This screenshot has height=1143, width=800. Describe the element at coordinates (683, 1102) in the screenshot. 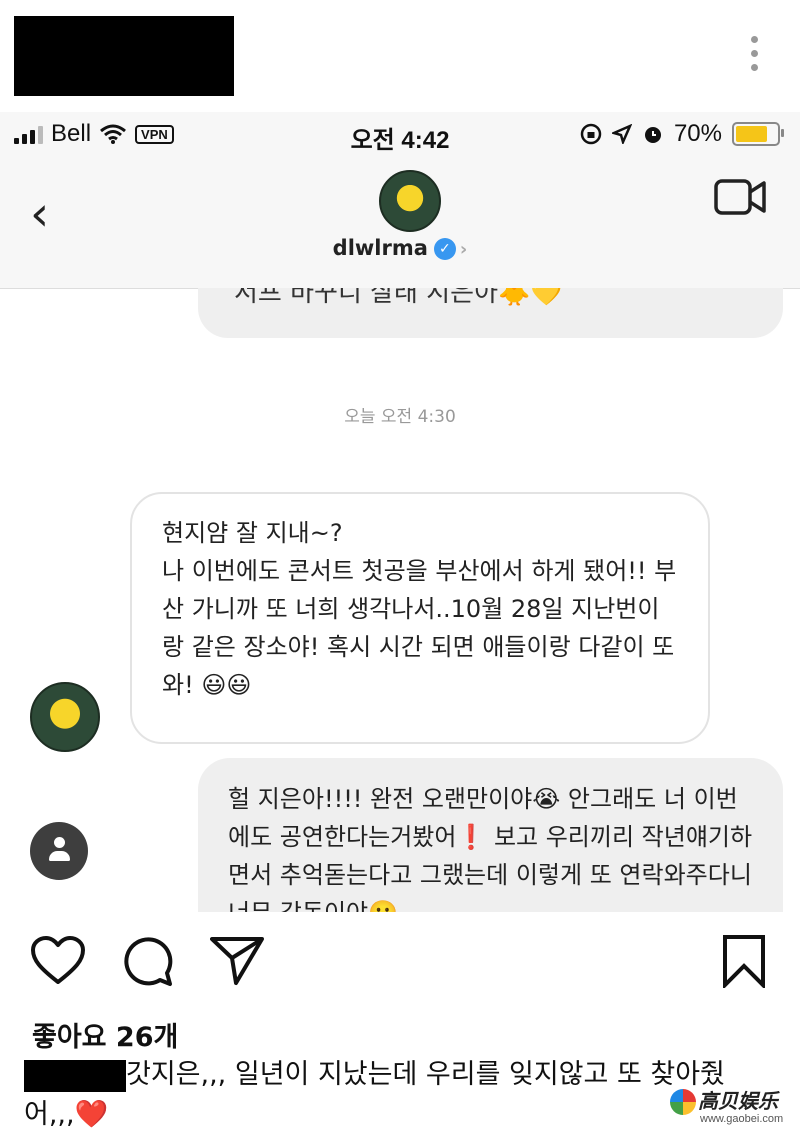

I see `watermark-logo-icon` at that location.